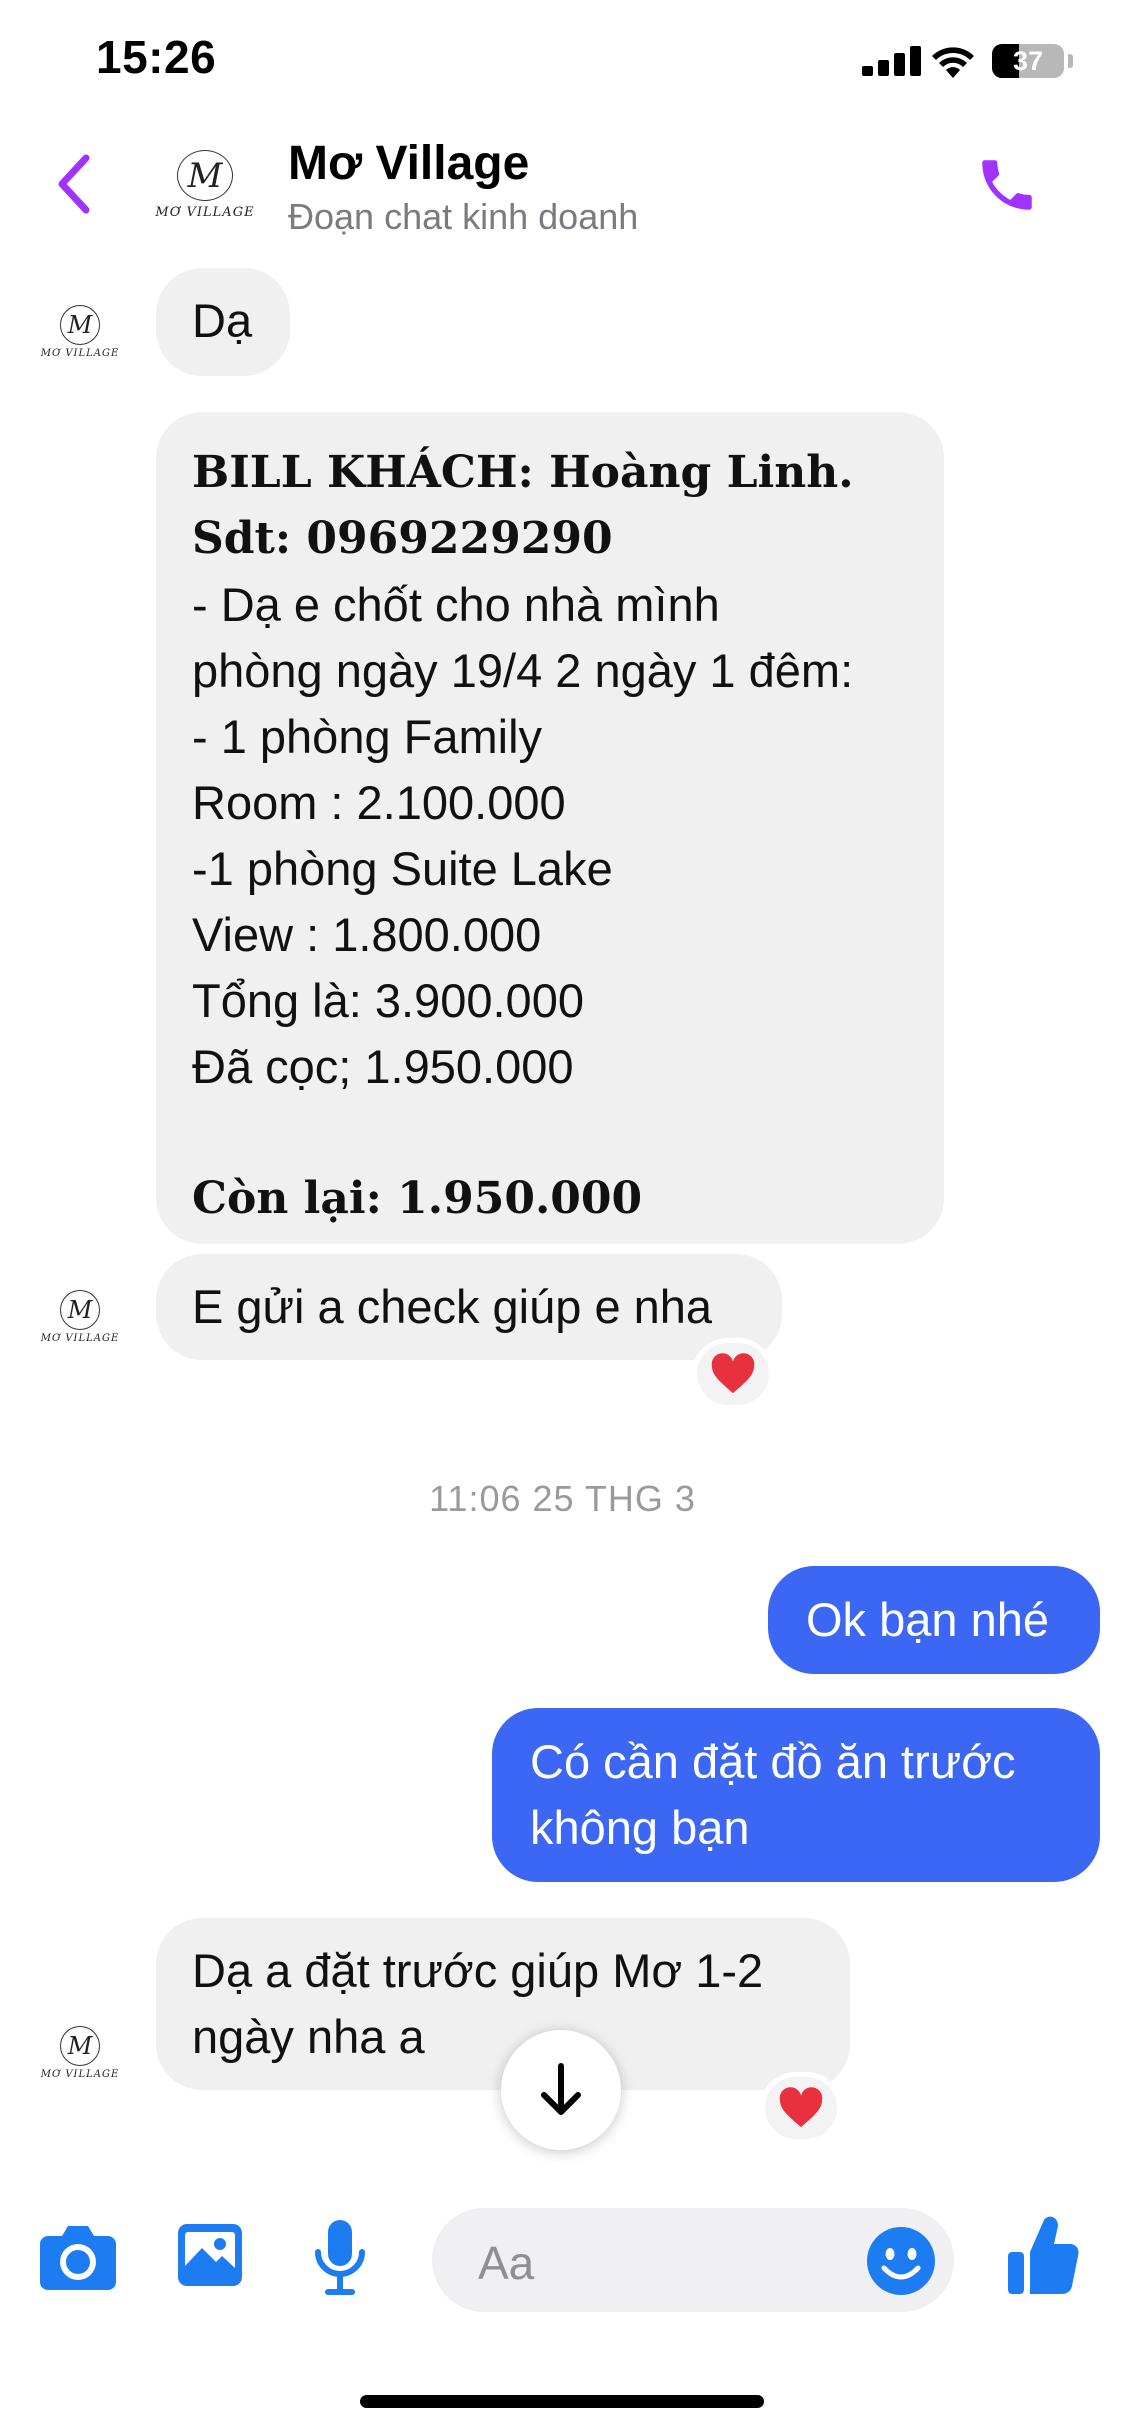  I want to click on thumbs-up-icon, so click(1043, 2255).